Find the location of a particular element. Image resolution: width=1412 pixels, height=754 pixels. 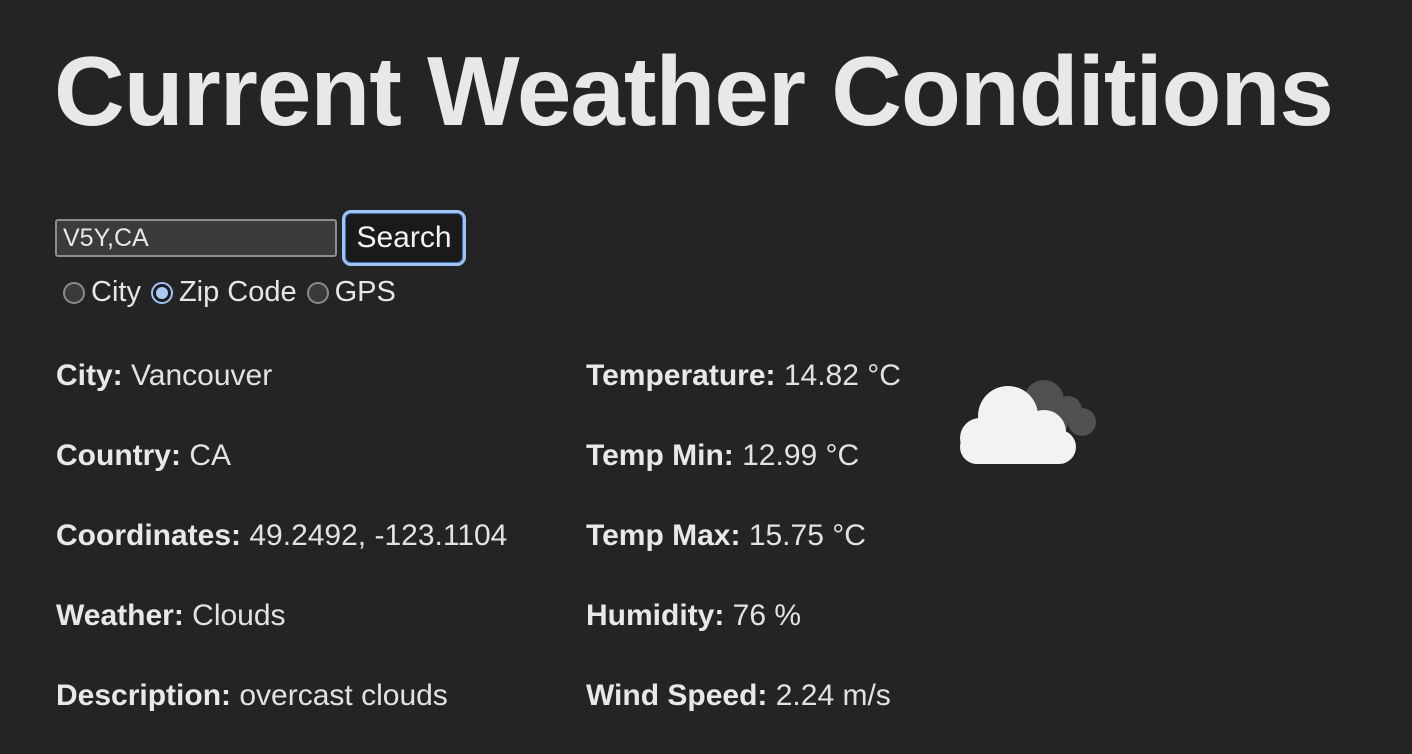

page-title: Current Weather Conditions is located at coordinates (694, 91).